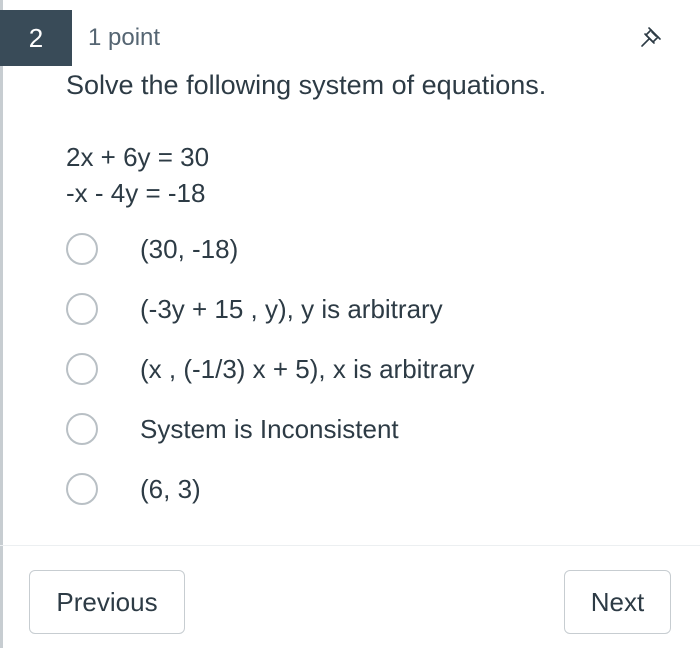 The image size is (700, 648). Describe the element at coordinates (350, 545) in the screenshot. I see `footer-divider` at that location.